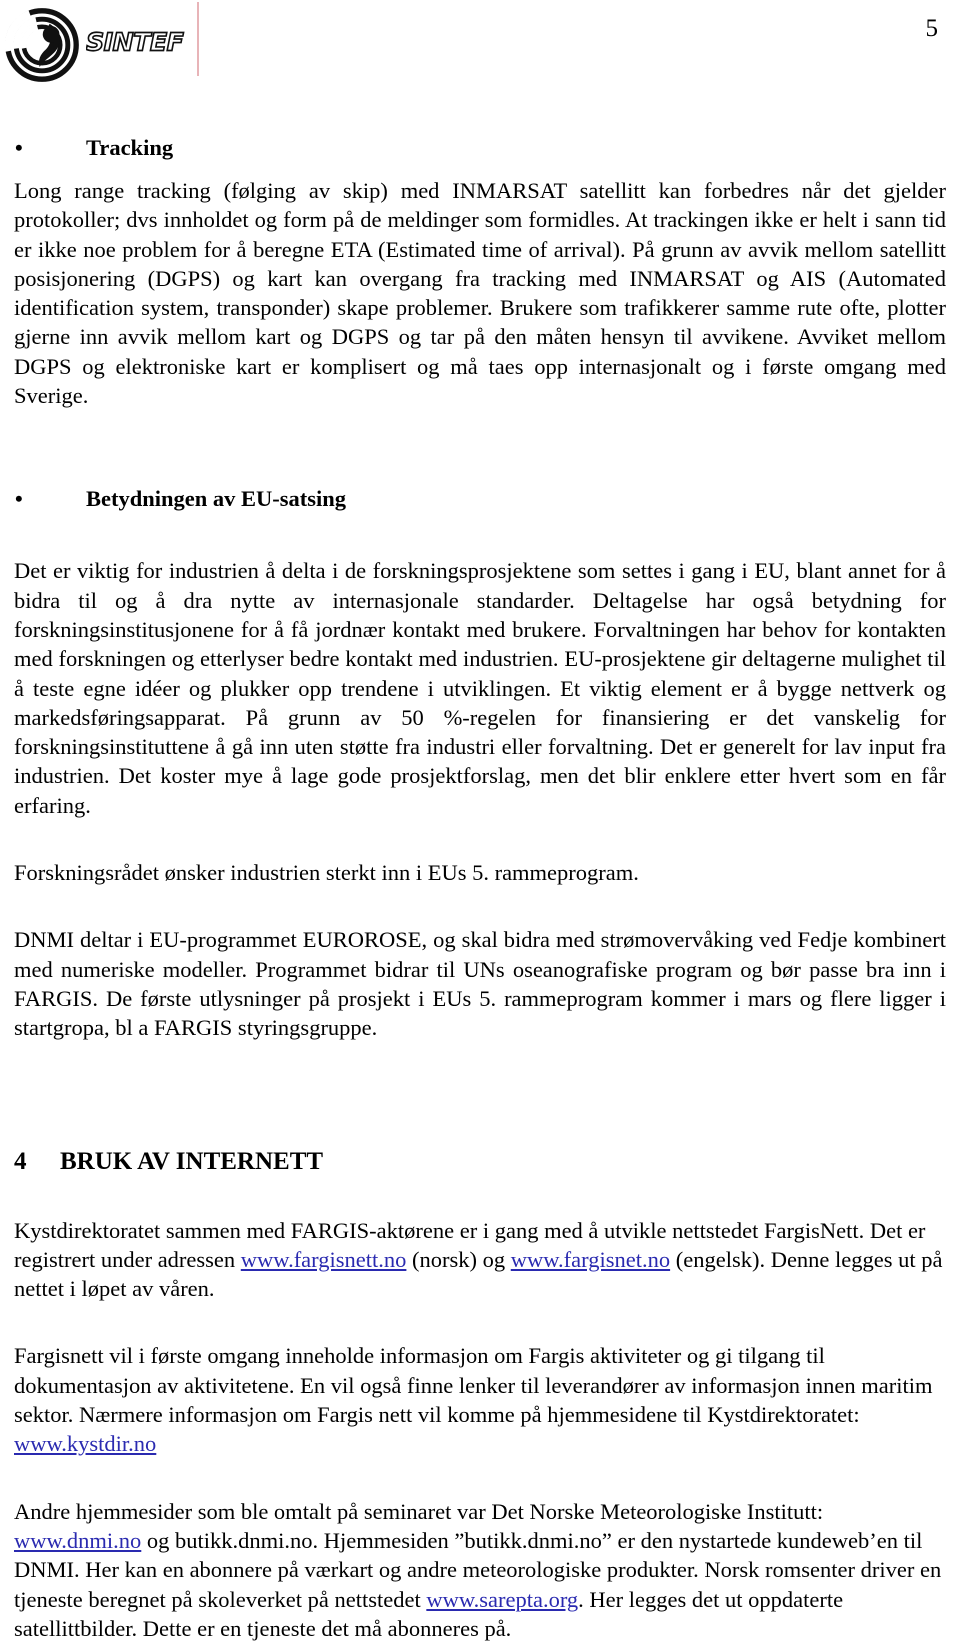  What do you see at coordinates (590, 1259) in the screenshot?
I see `link-fargisnet-no: www.fargisnet.no` at bounding box center [590, 1259].